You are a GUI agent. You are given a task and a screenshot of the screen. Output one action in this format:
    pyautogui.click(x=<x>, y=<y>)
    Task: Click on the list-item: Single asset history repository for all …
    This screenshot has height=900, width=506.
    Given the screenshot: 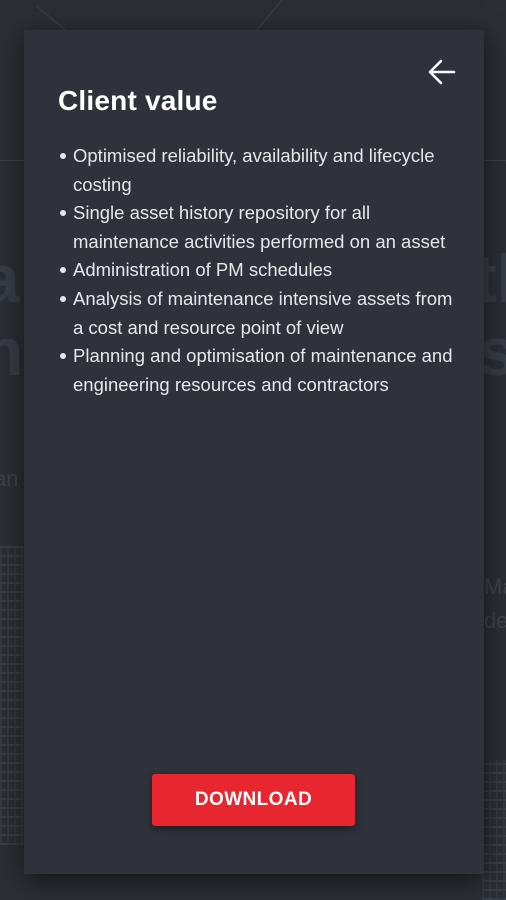 What is the action you would take?
    pyautogui.click(x=258, y=227)
    